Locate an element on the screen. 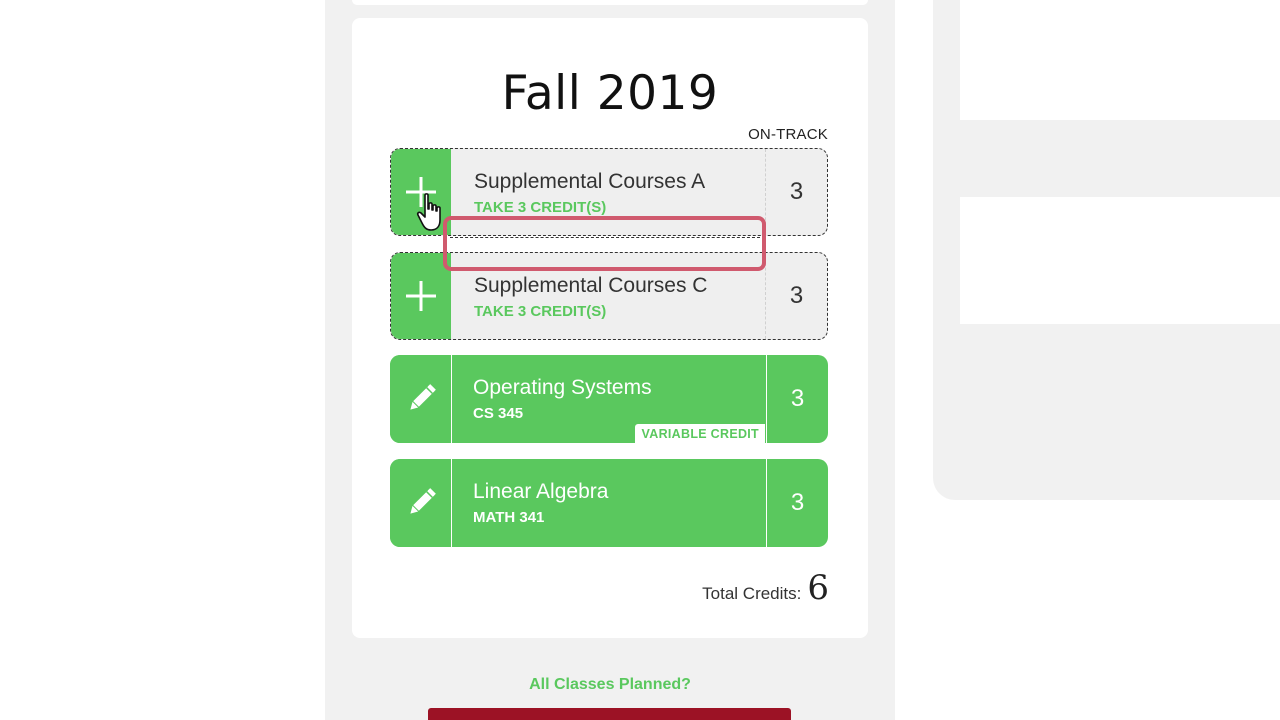 The height and width of the screenshot is (720, 1280). total-credits-label: Total Credits: is located at coordinates (752, 593).